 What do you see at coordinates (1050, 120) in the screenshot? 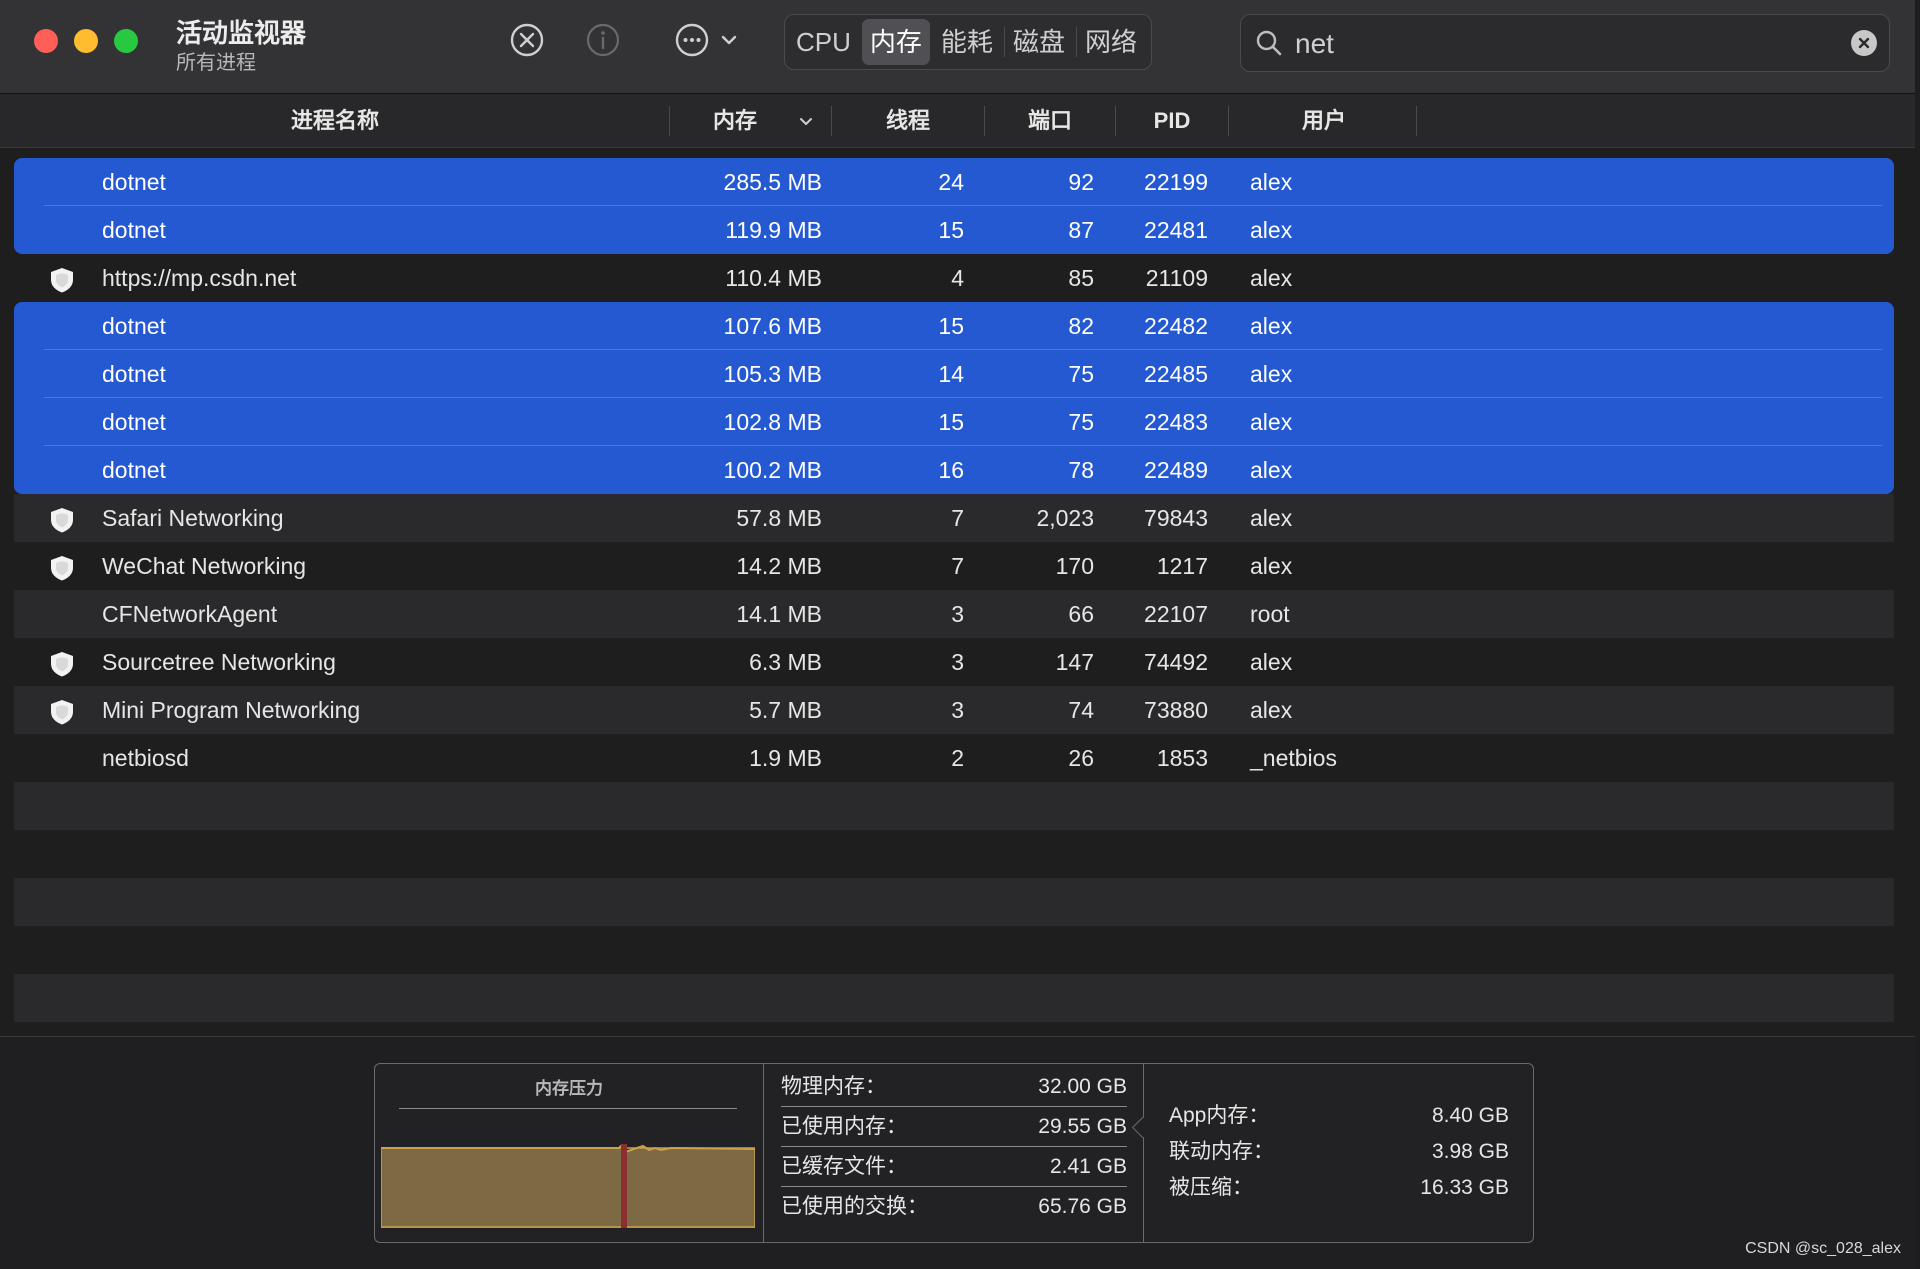
I see `column-header-ports: 端口` at bounding box center [1050, 120].